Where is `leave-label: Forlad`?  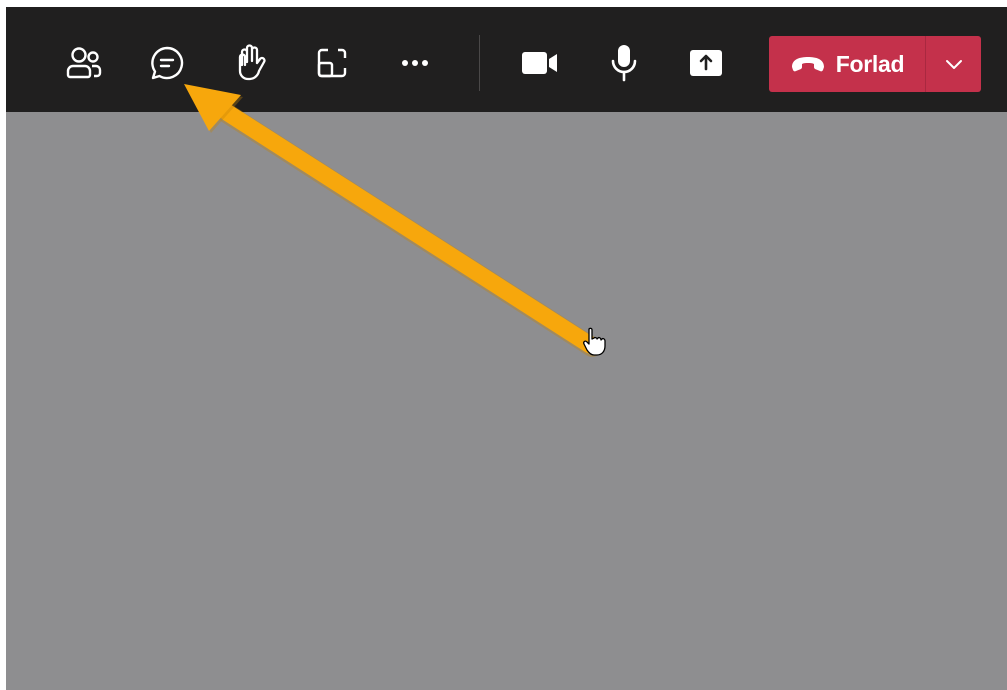
leave-label: Forlad is located at coordinates (870, 63).